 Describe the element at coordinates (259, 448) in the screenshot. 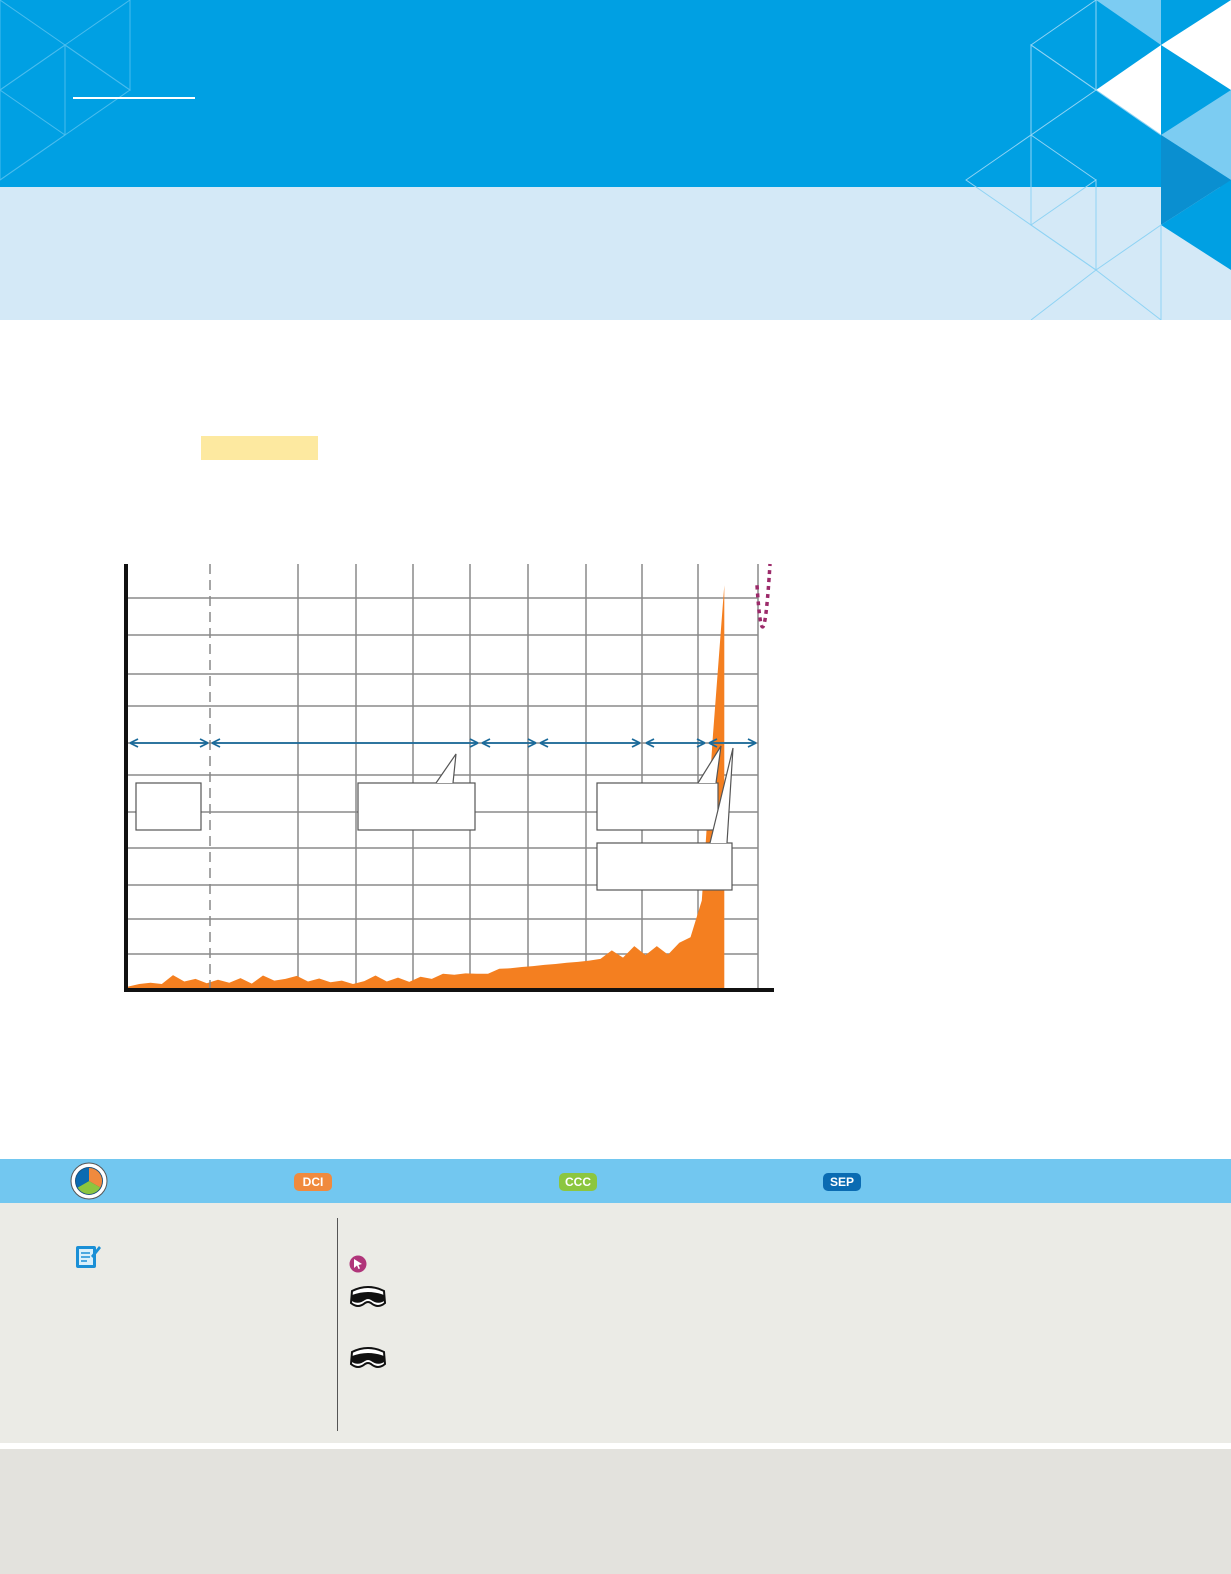

I see `highlight-box` at that location.